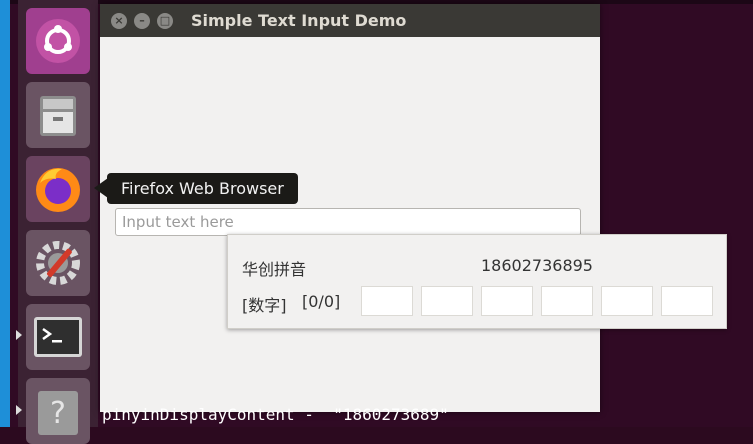  What do you see at coordinates (477, 281) in the screenshot?
I see `ime-candidate-popup: 华创拼音 18602736895 [数字] [0/0]` at bounding box center [477, 281].